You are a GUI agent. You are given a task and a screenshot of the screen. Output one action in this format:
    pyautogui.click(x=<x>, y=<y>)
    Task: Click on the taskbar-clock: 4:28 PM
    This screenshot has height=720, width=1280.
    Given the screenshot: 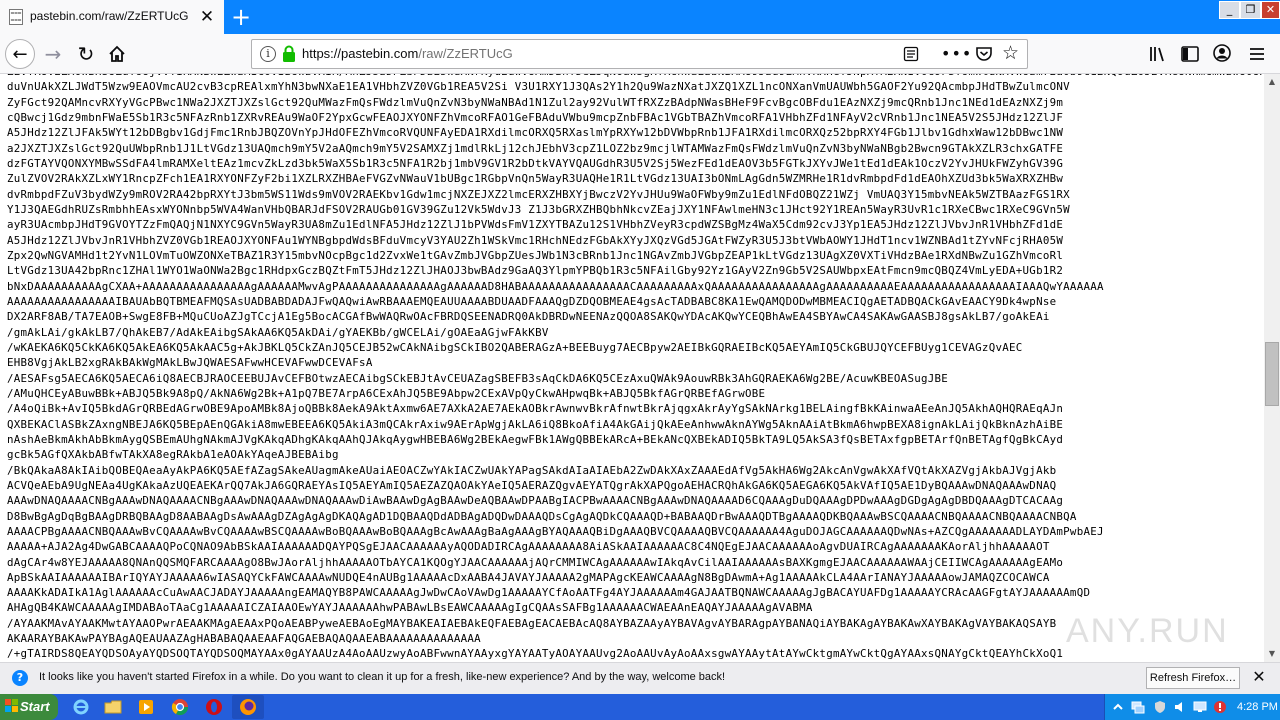 What is the action you would take?
    pyautogui.click(x=1257, y=707)
    